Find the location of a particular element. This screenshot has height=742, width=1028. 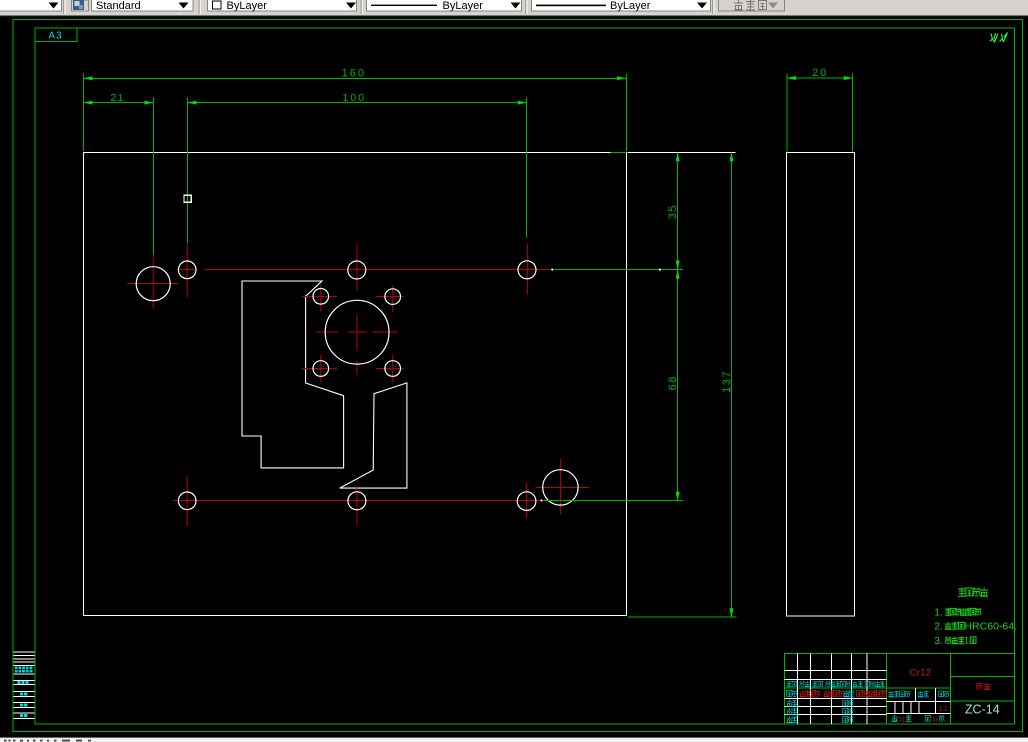

svg-text: HRC60-64. is located at coordinates (991, 627).